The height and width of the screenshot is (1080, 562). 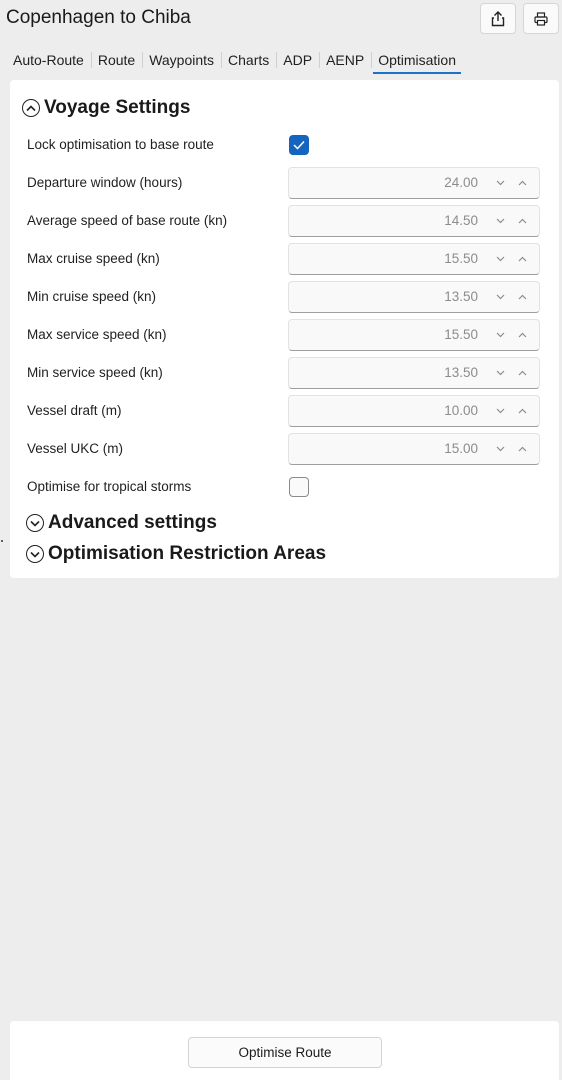 I want to click on min-service-speed-label: Min service speed (kn), so click(x=95, y=372).